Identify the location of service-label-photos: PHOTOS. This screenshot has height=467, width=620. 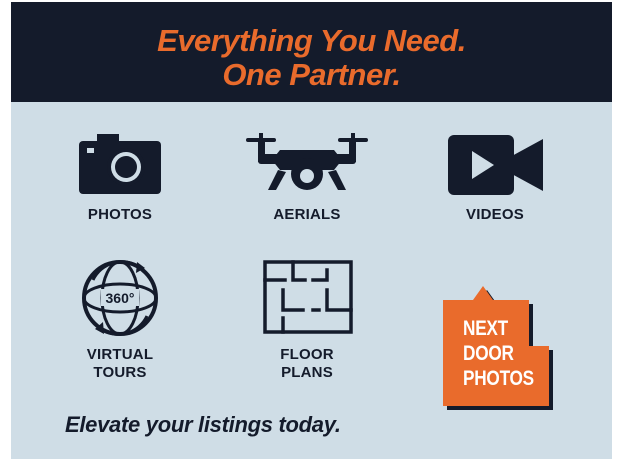
(120, 214).